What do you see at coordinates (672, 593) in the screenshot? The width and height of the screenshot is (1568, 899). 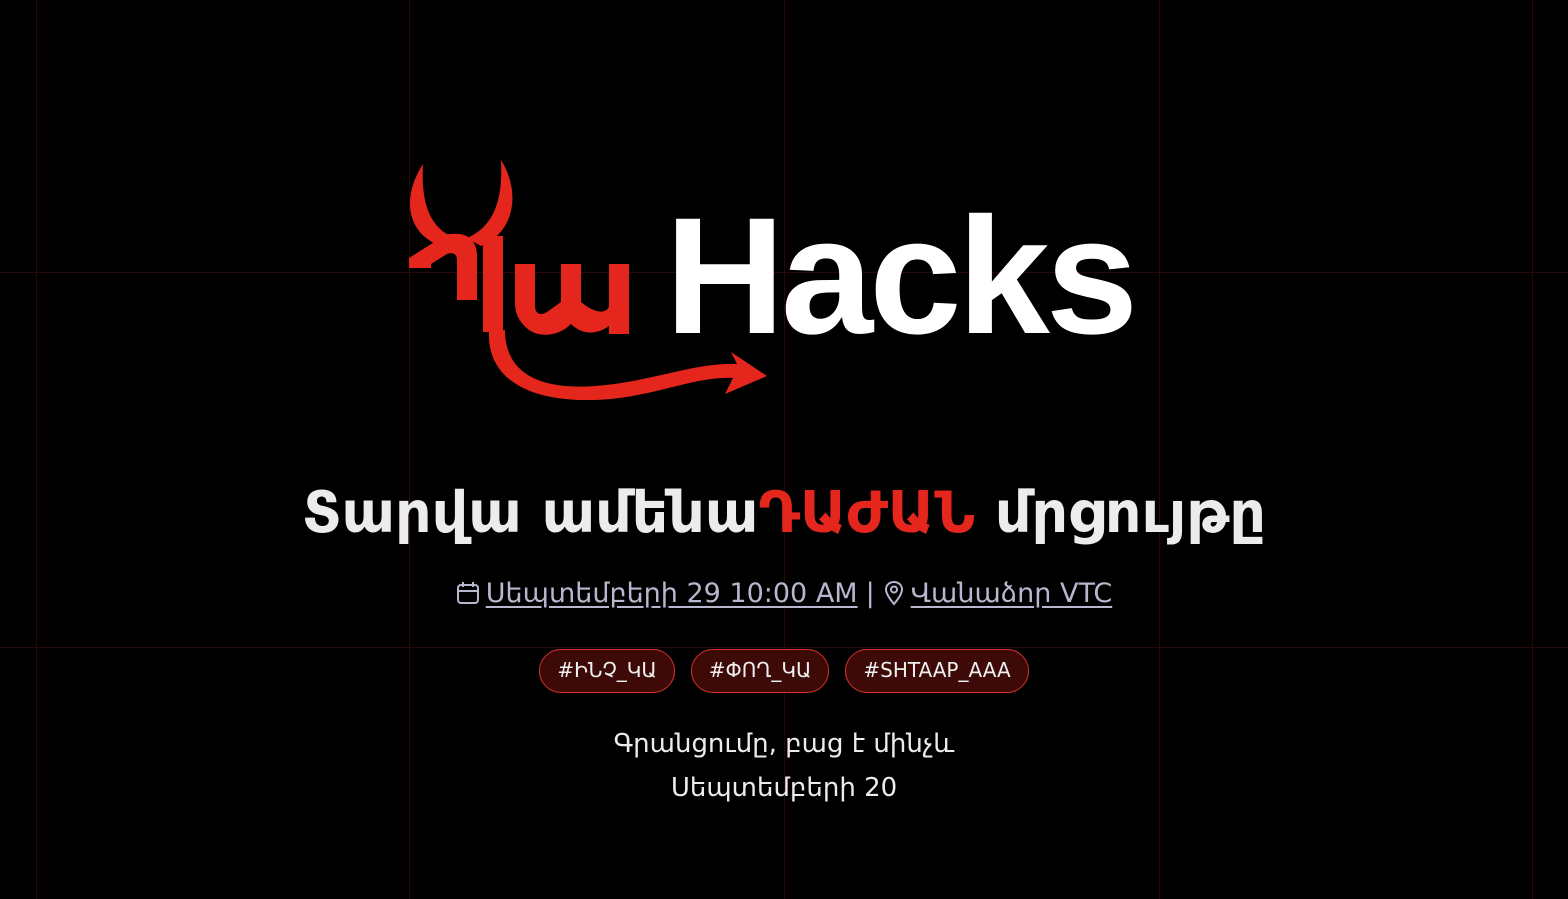 I see `event-date-link: Սեպտեմբերի 29 10:00 AM` at bounding box center [672, 593].